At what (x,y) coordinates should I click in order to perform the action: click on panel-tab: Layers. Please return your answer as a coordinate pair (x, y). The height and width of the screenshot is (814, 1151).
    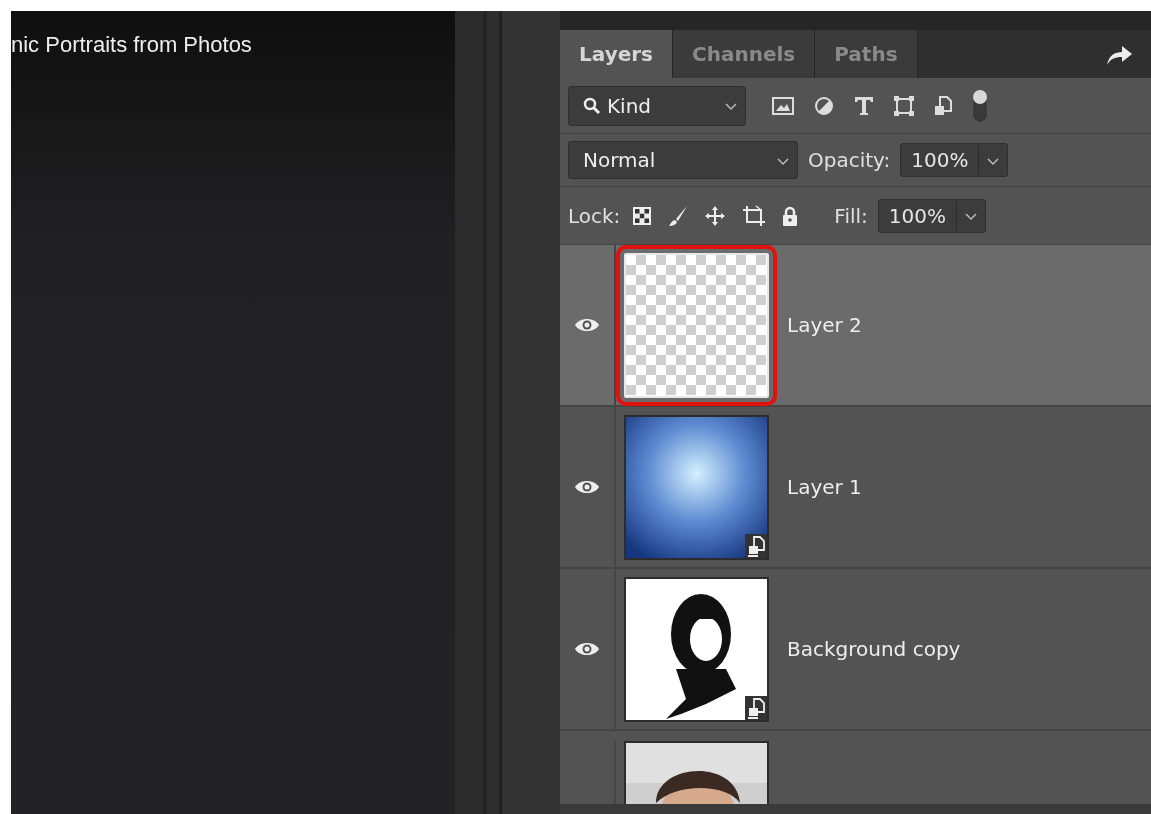
    Looking at the image, I should click on (616, 54).